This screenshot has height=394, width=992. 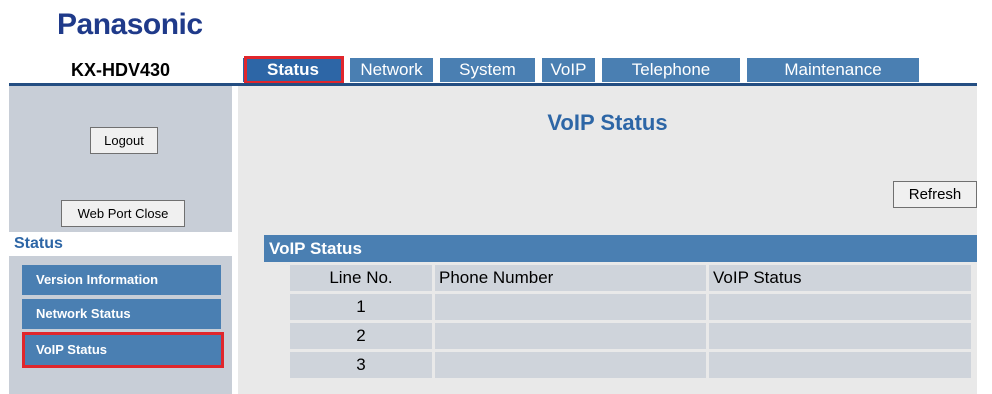 I want to click on table-header-row: Line No. Phone Number VoIP Status, so click(x=630, y=278).